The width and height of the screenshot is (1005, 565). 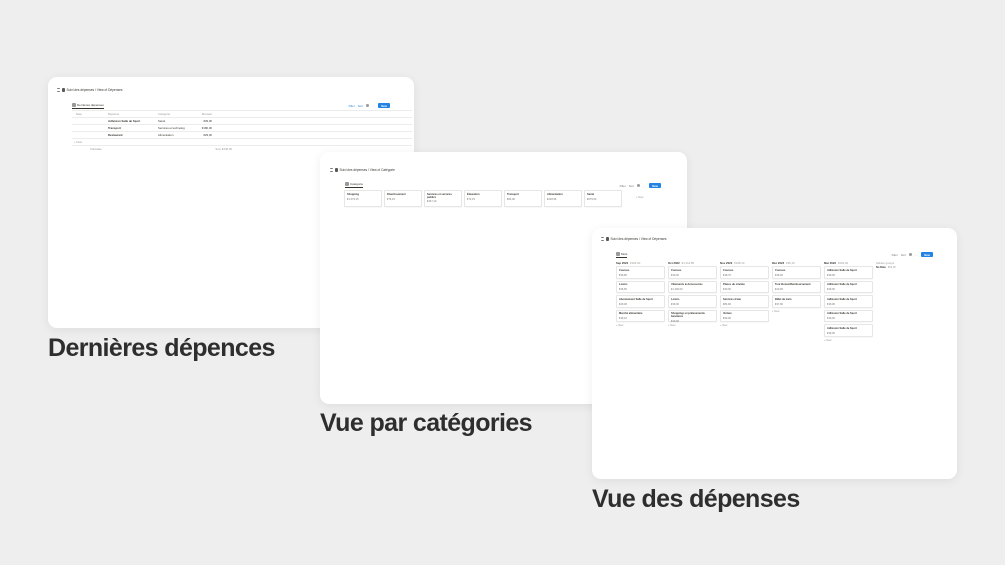 I want to click on table-row: Restaurant Alimentation €29,00, so click(x=242, y=135).